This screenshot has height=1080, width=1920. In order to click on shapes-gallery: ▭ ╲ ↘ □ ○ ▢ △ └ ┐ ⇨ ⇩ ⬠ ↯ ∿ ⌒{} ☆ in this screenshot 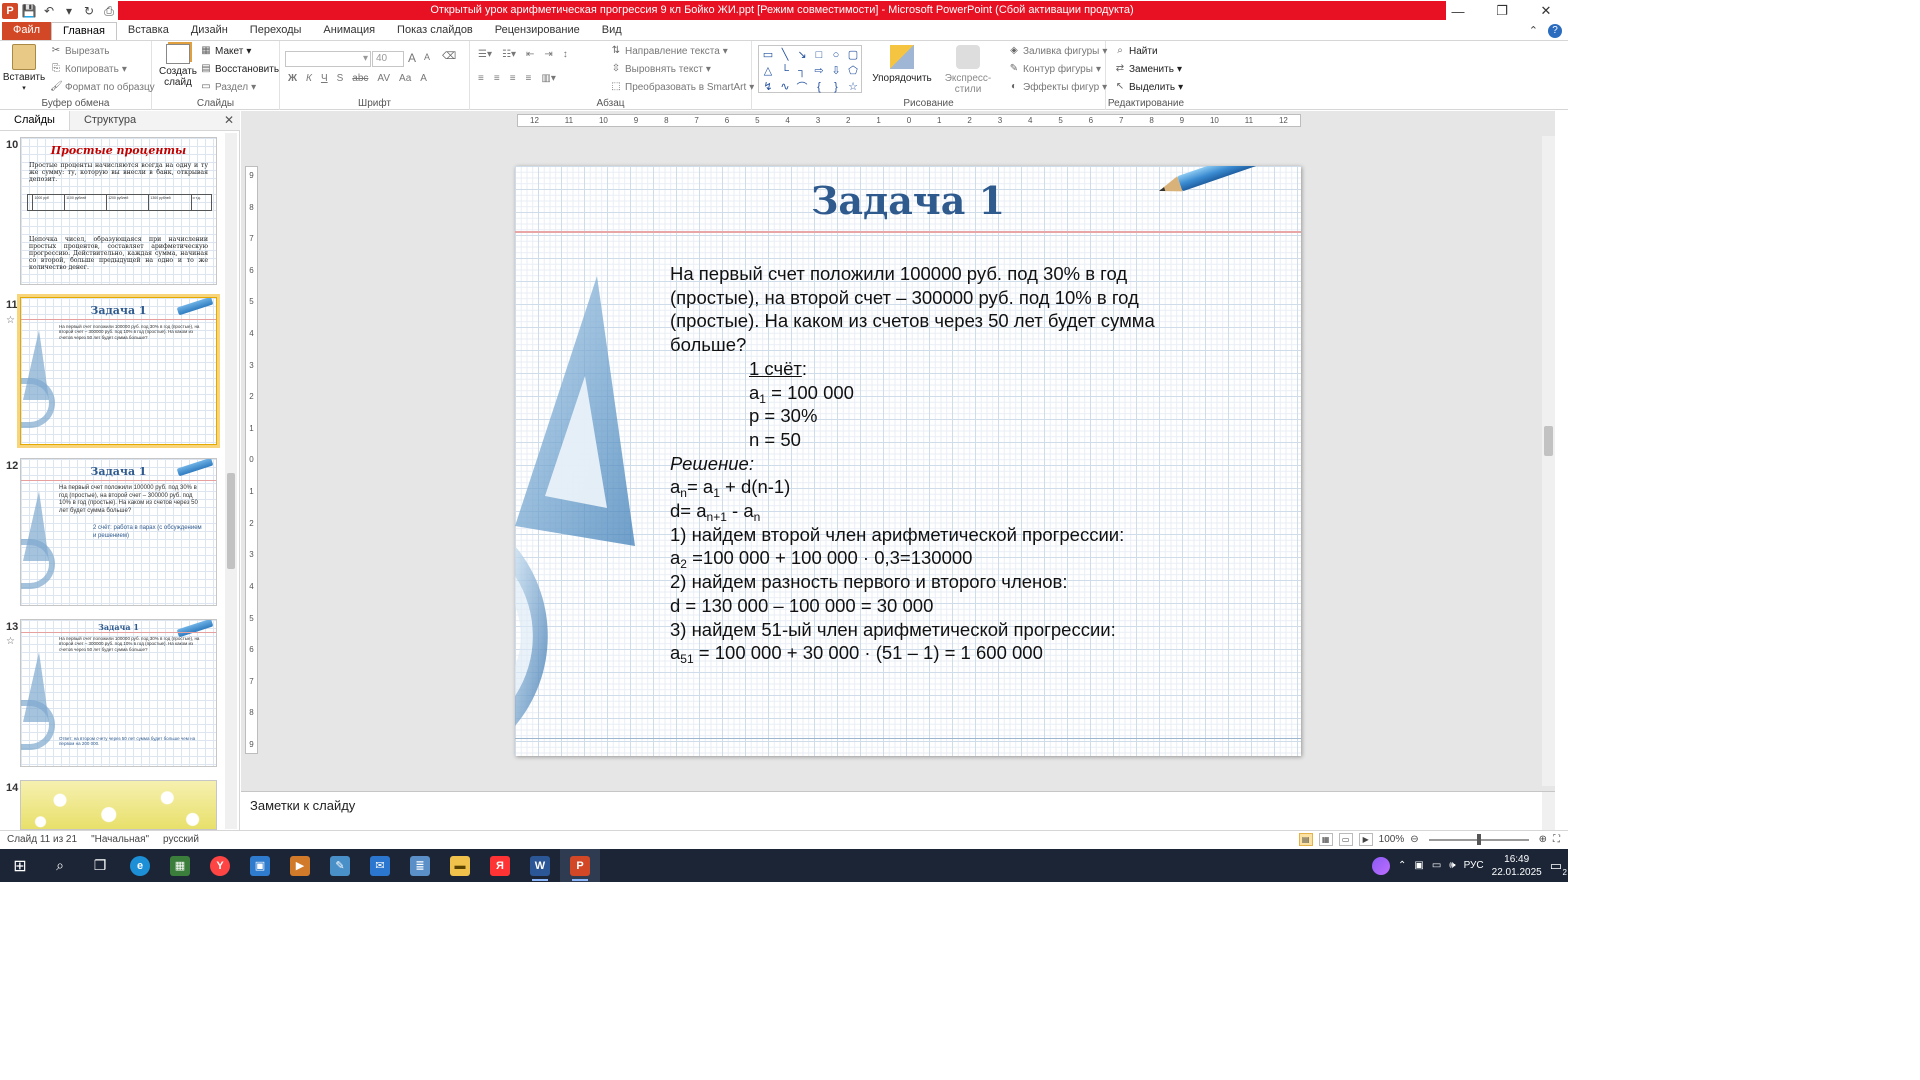, I will do `click(810, 69)`.